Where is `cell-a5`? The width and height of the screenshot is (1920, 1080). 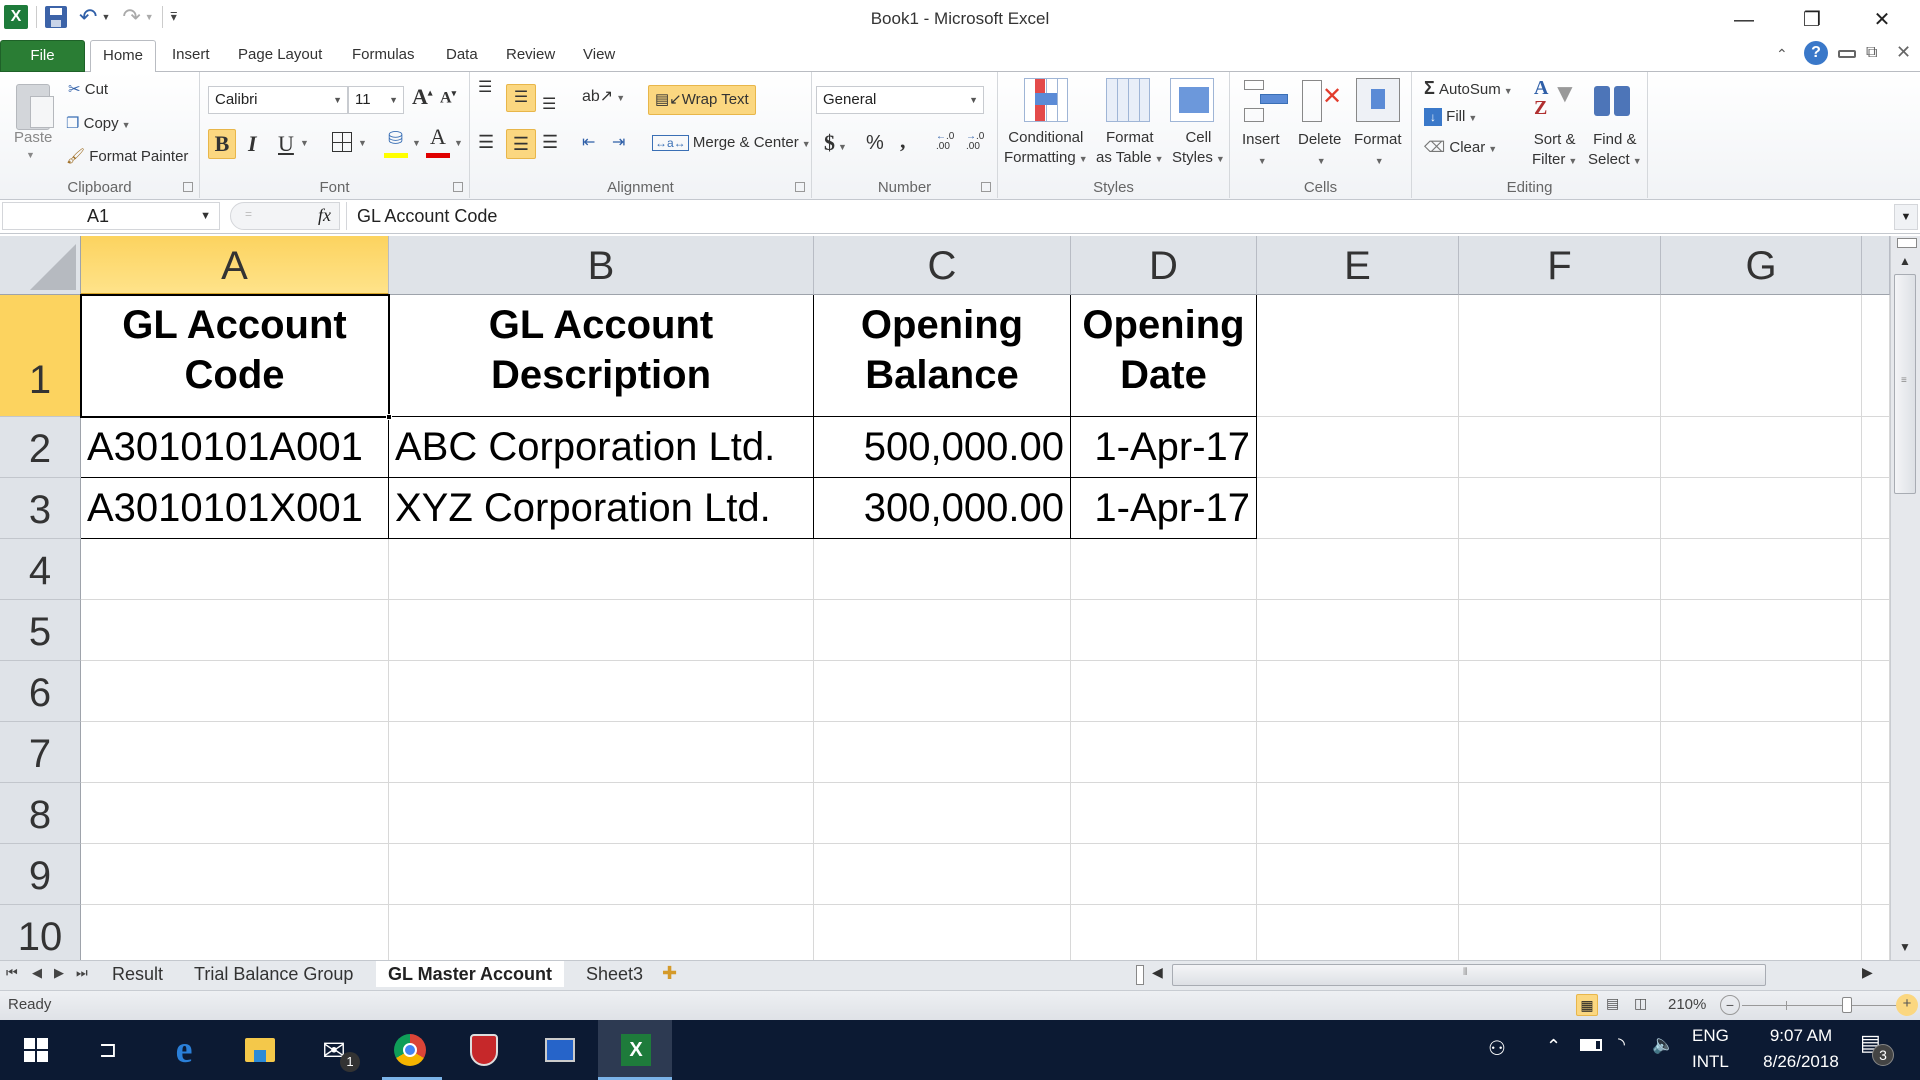 cell-a5 is located at coordinates (235, 630).